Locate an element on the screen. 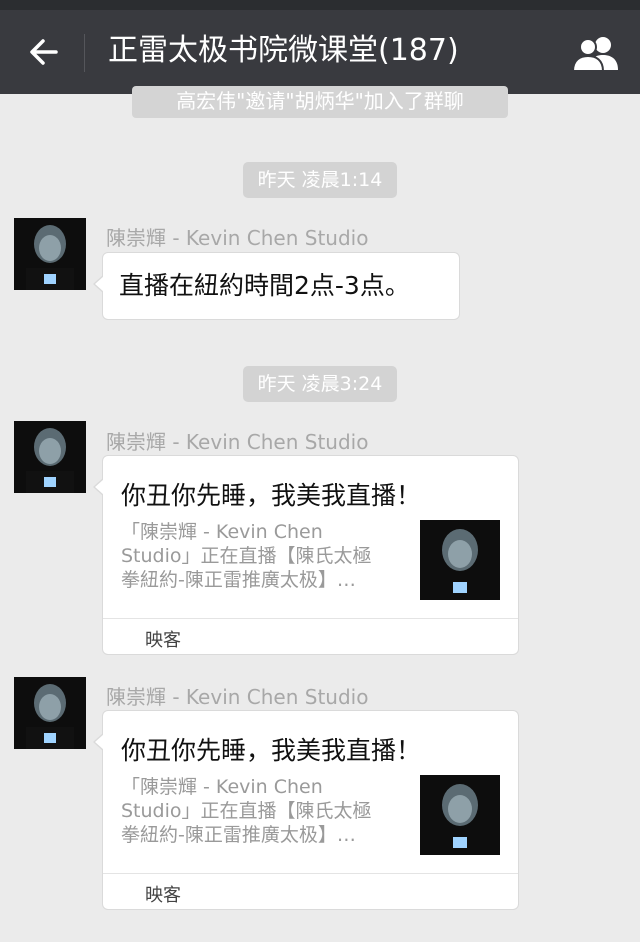  timestamp: 昨天 凌晨3:24 is located at coordinates (320, 384).